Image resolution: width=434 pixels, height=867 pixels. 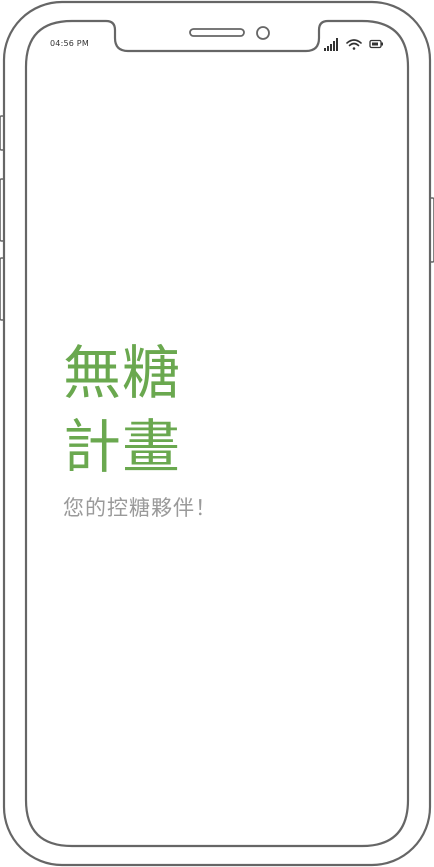 I want to click on app-title-line-2: 計畫, so click(x=122, y=447).